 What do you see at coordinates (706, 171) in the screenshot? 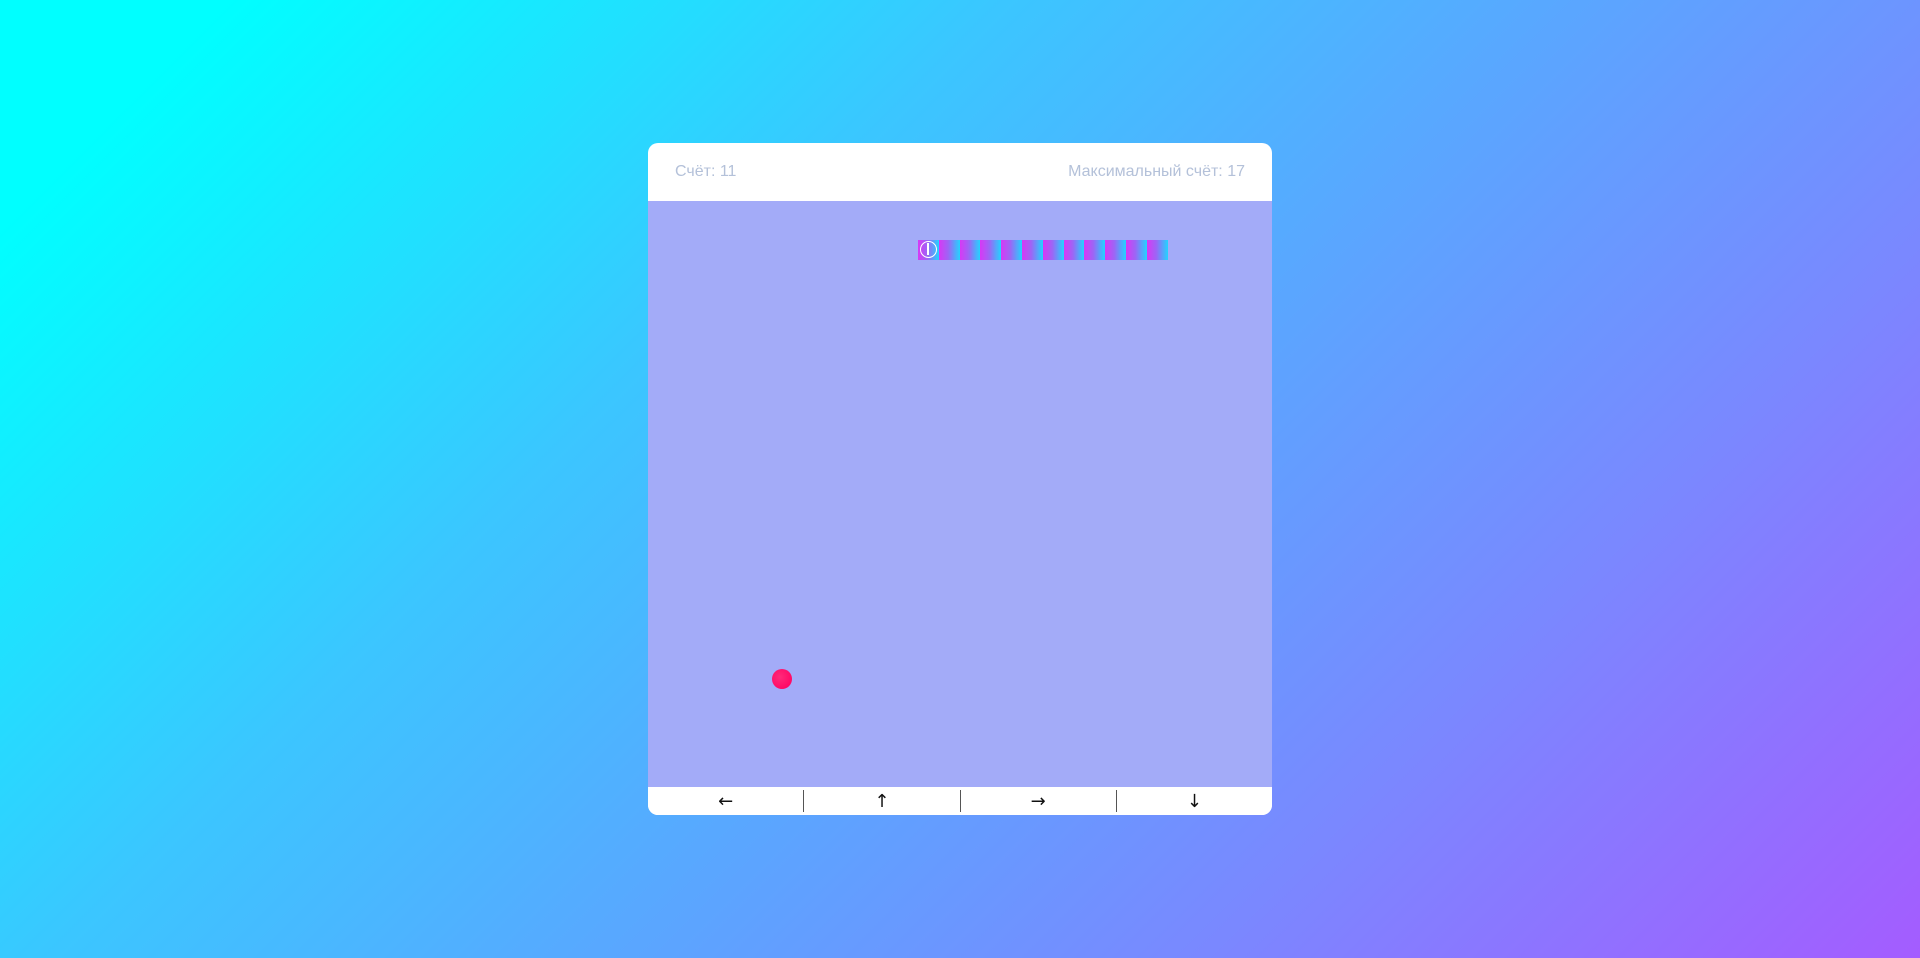
I see `score-display: Счёт: 11` at bounding box center [706, 171].